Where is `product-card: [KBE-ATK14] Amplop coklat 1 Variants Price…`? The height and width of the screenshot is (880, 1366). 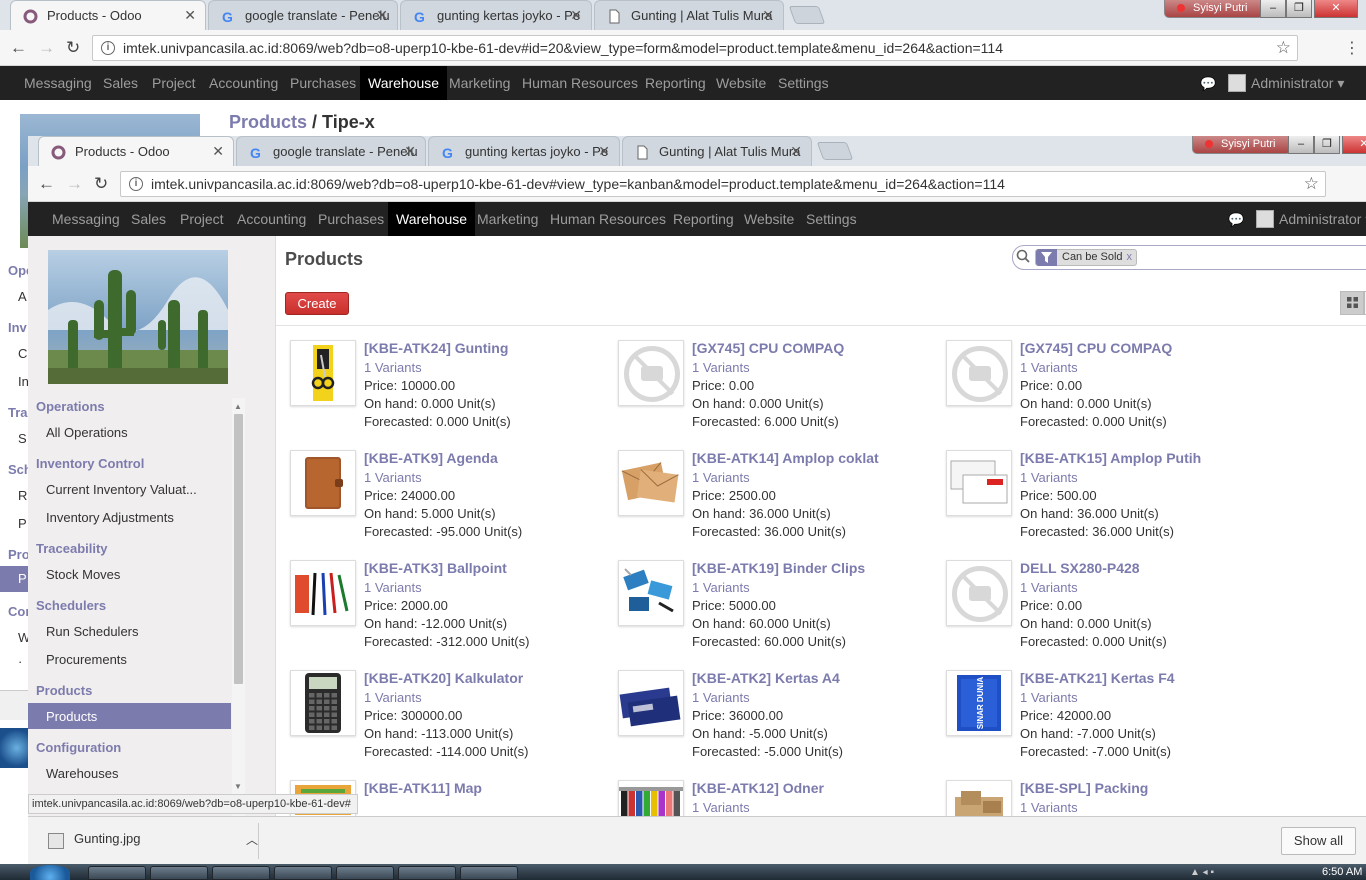 product-card: [KBE-ATK14] Amplop coklat 1 Variants Price… is located at coordinates (778, 487).